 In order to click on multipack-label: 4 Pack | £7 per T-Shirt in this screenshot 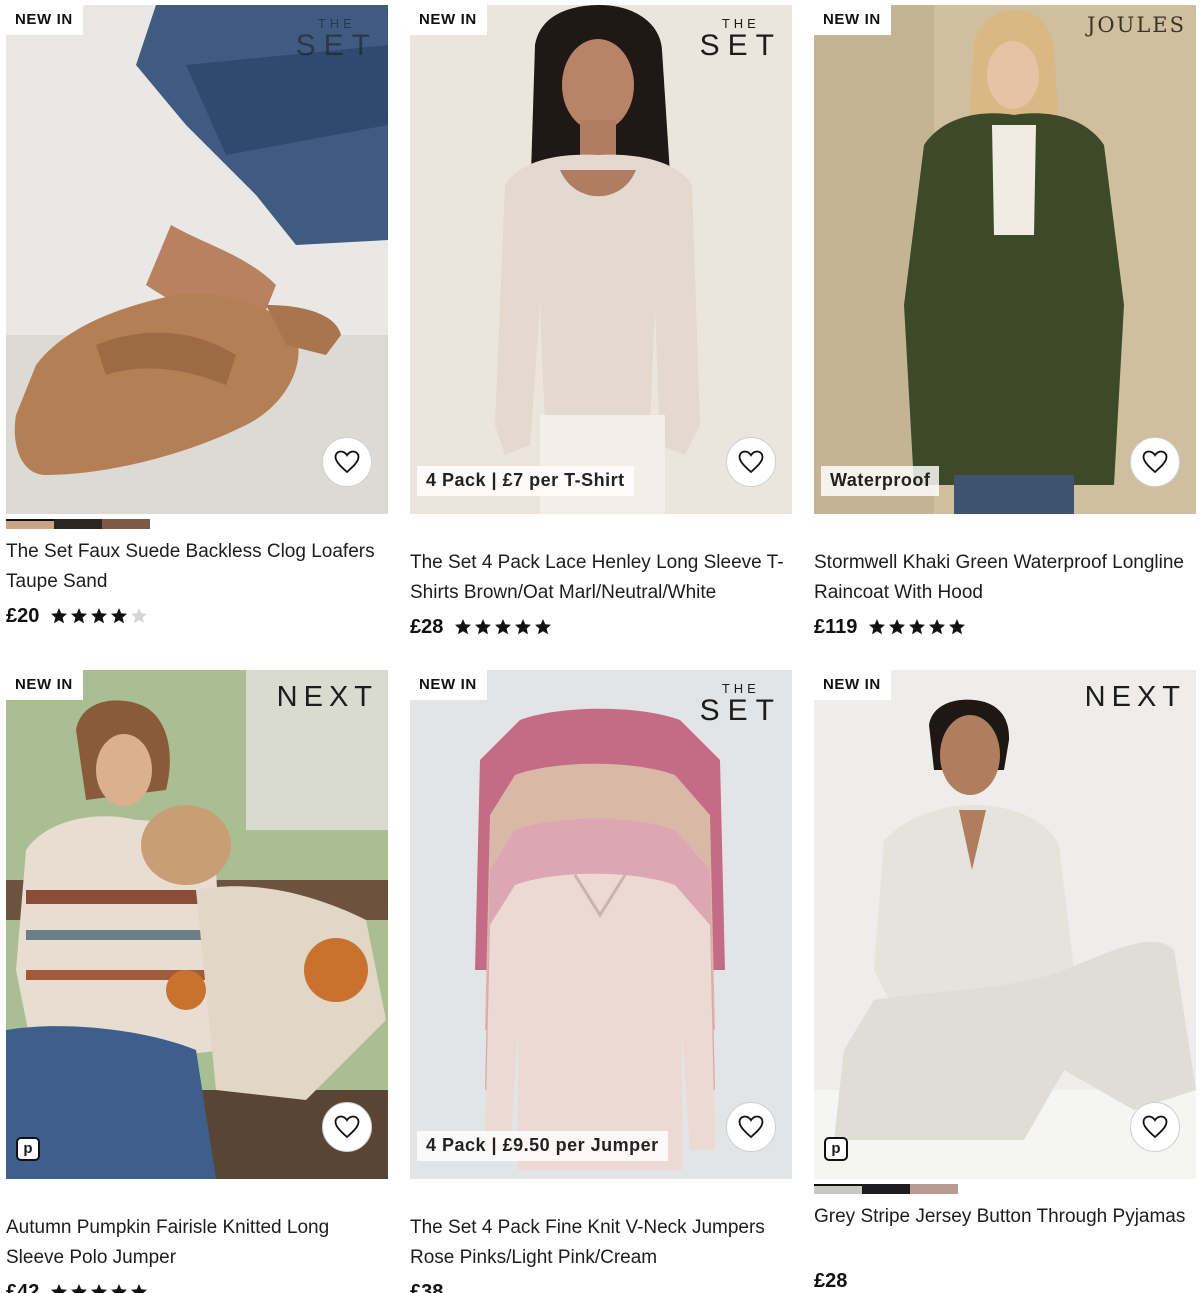, I will do `click(525, 481)`.